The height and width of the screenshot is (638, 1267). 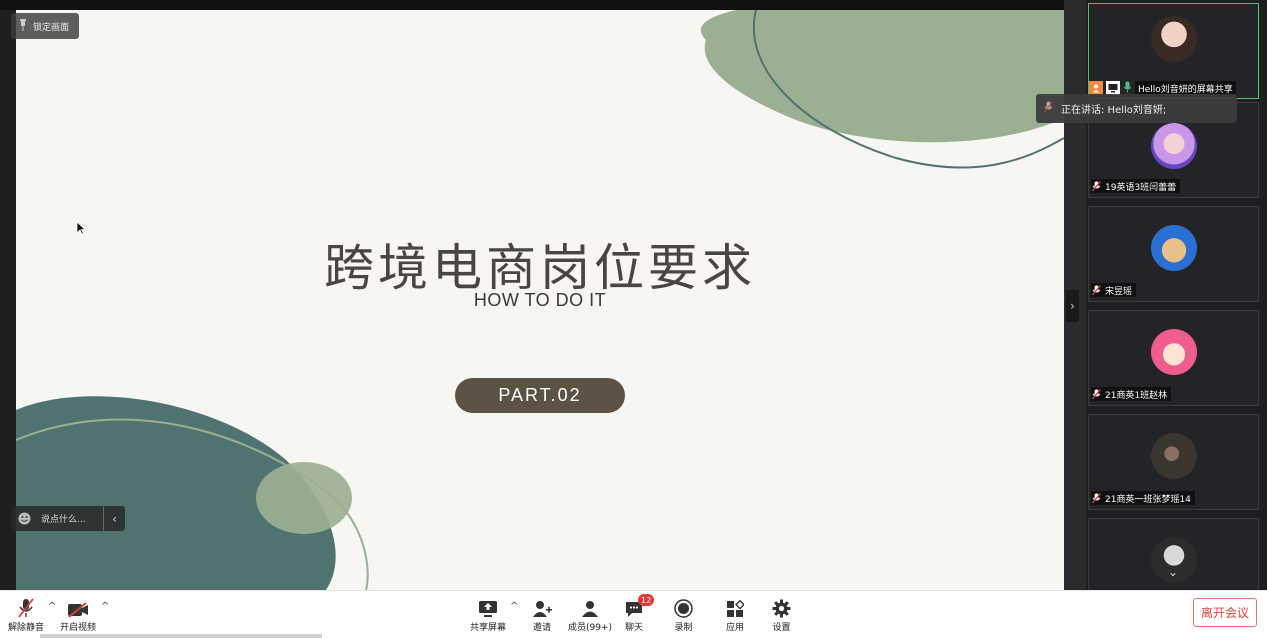 What do you see at coordinates (735, 628) in the screenshot?
I see `apps-label: 应用` at bounding box center [735, 628].